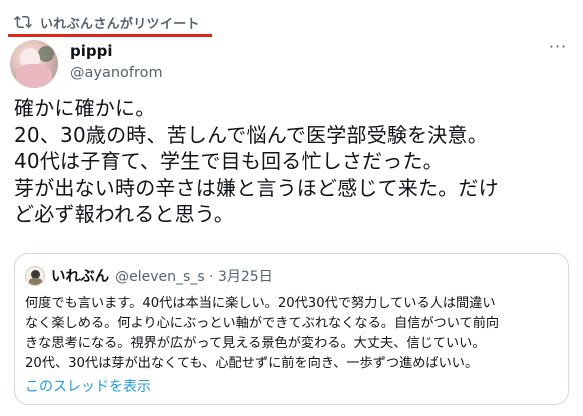 The height and width of the screenshot is (416, 583). I want to click on quote-text-line: 何度でも言います。40代は本当に楽しい。20代30代で努力している人は間違い, so click(260, 303).